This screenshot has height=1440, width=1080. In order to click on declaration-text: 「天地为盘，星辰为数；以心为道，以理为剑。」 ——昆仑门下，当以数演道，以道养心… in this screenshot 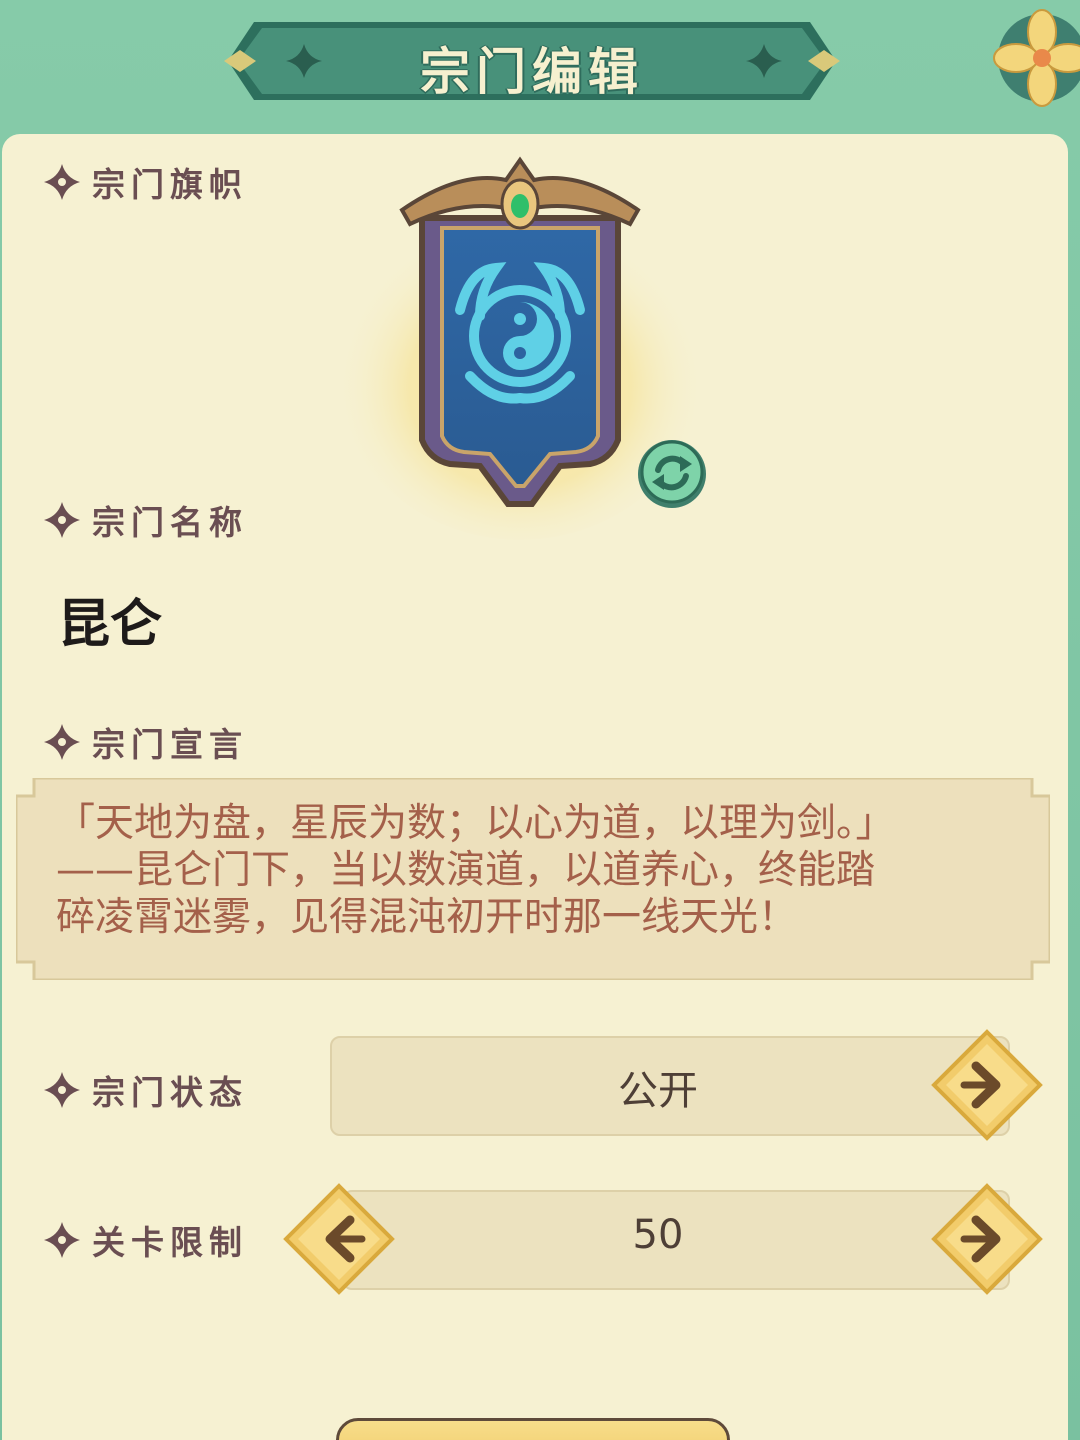, I will do `click(475, 870)`.